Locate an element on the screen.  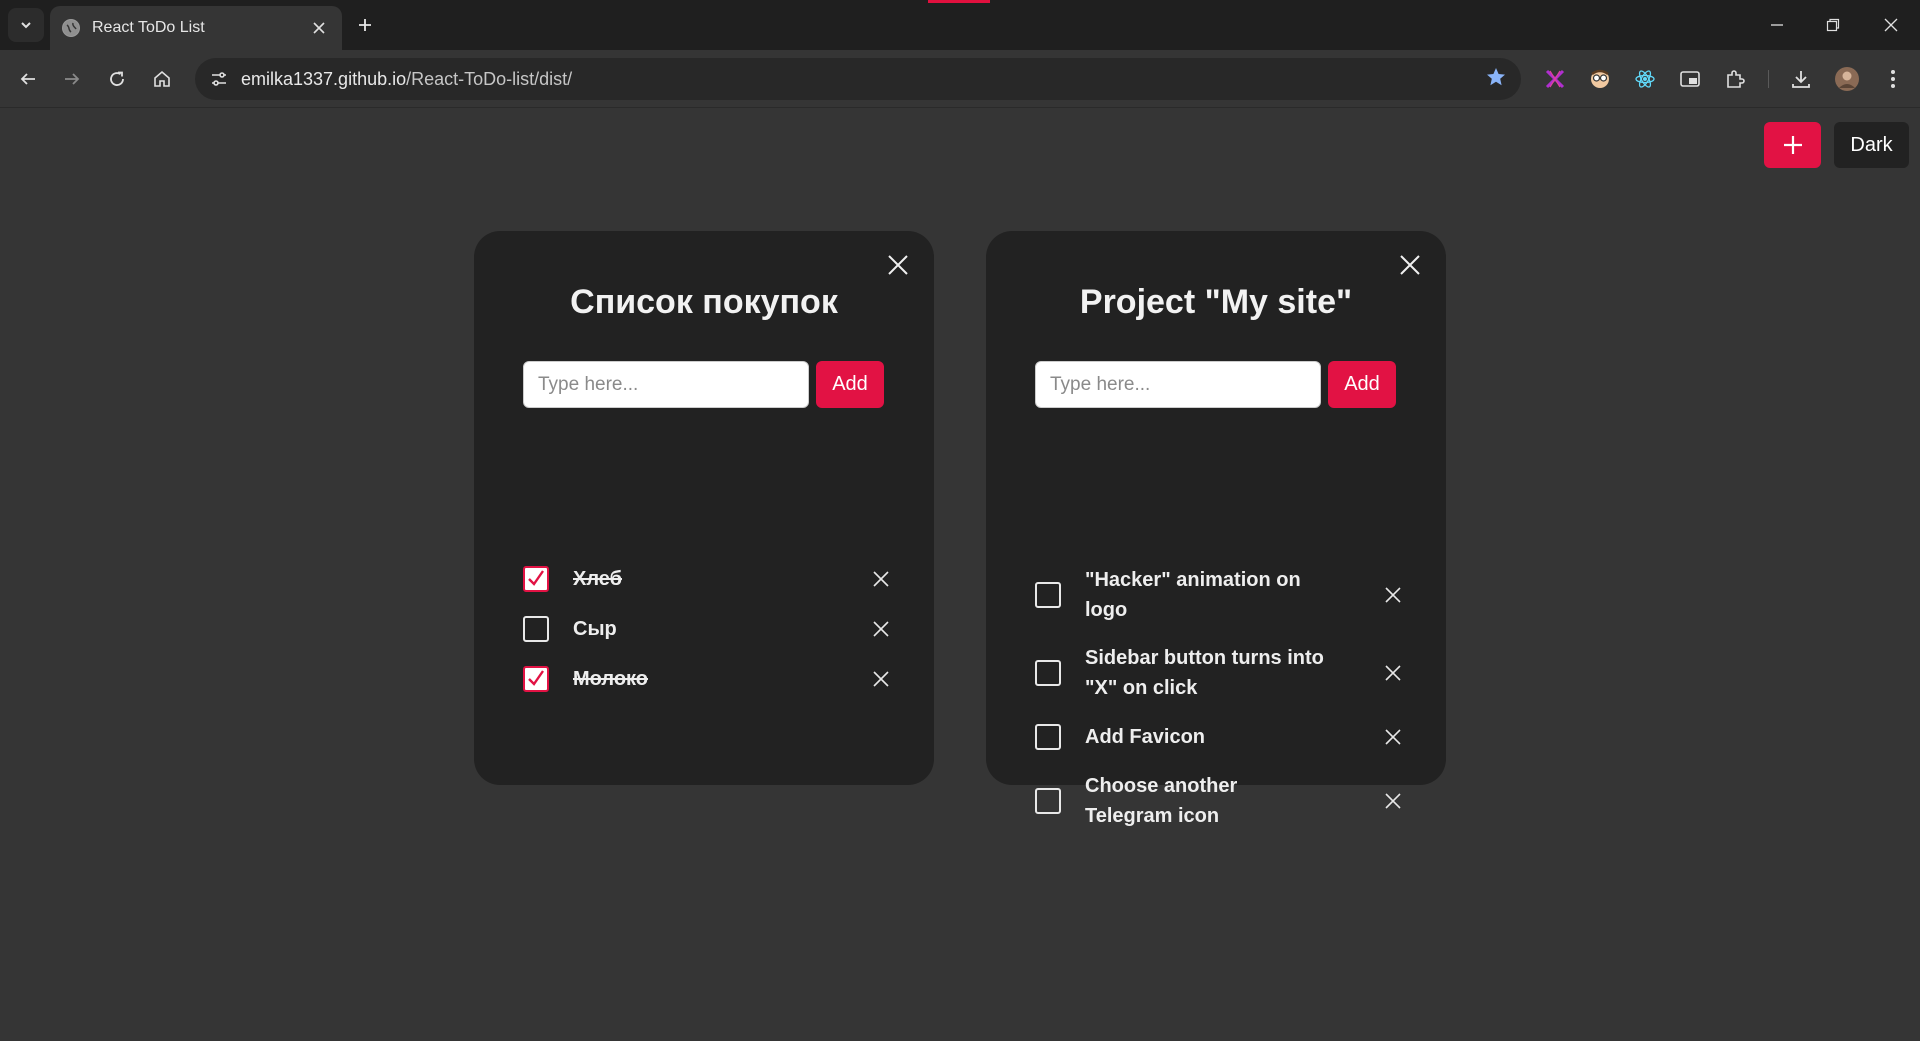
todo-text: Sidebar button turns into "X" on click is located at coordinates (1204, 673).